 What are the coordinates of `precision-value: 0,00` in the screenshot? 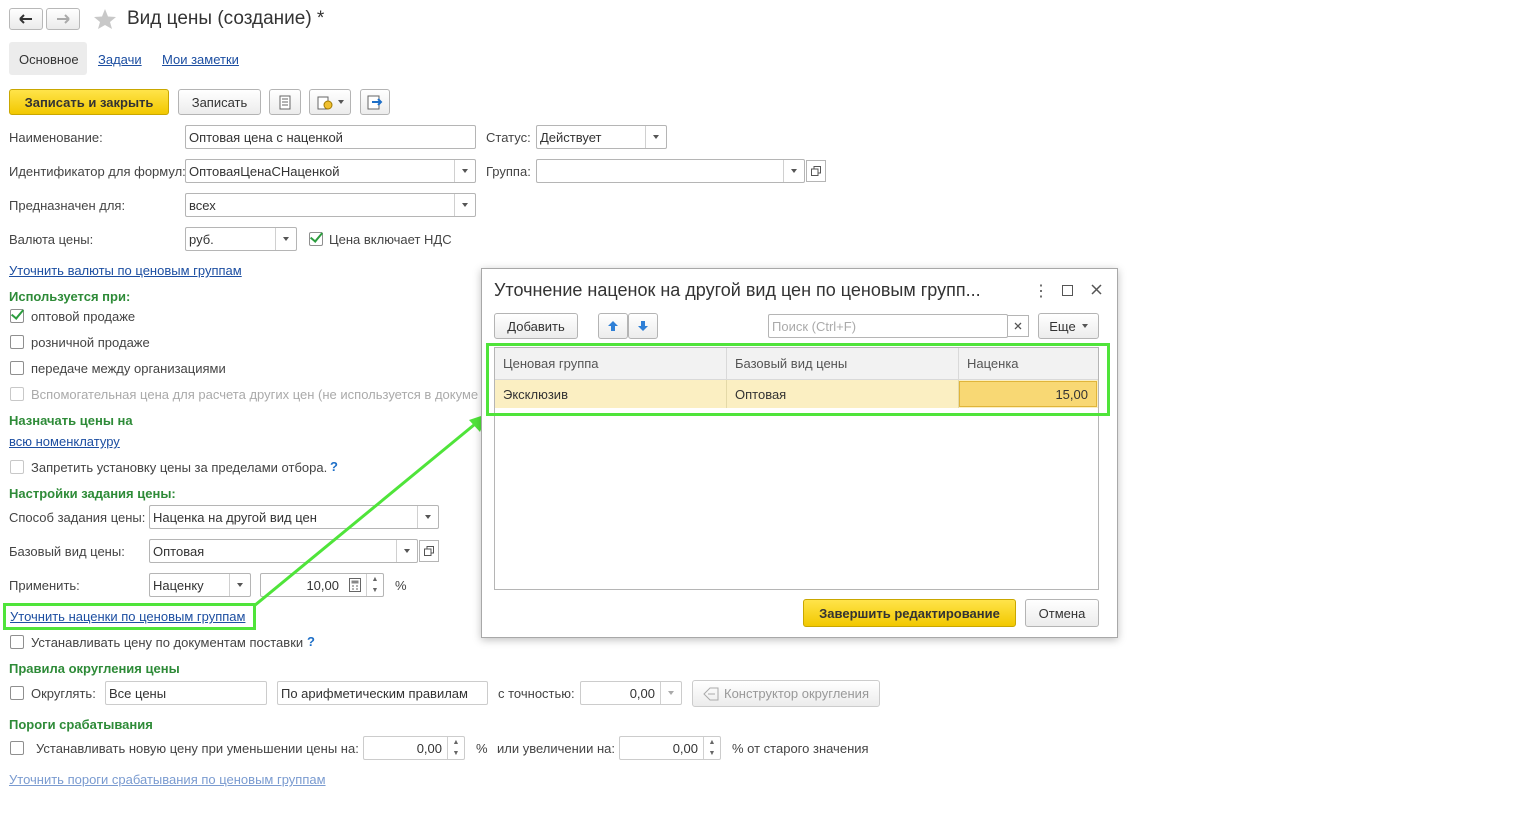 It's located at (642, 693).